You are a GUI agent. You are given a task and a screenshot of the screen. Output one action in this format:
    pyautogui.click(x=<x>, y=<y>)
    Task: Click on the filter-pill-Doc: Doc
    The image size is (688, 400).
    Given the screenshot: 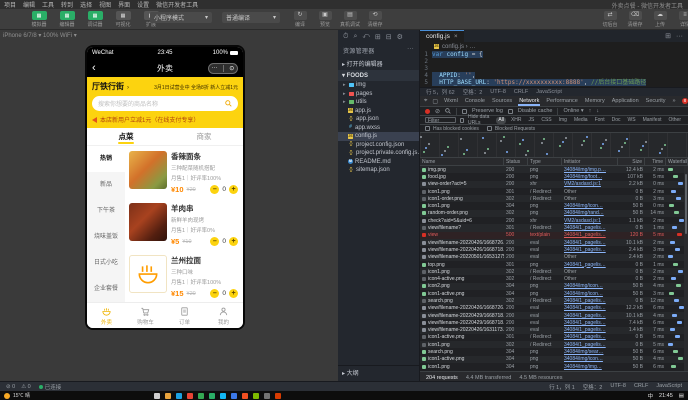 What is the action you would take?
    pyautogui.click(x=616, y=120)
    